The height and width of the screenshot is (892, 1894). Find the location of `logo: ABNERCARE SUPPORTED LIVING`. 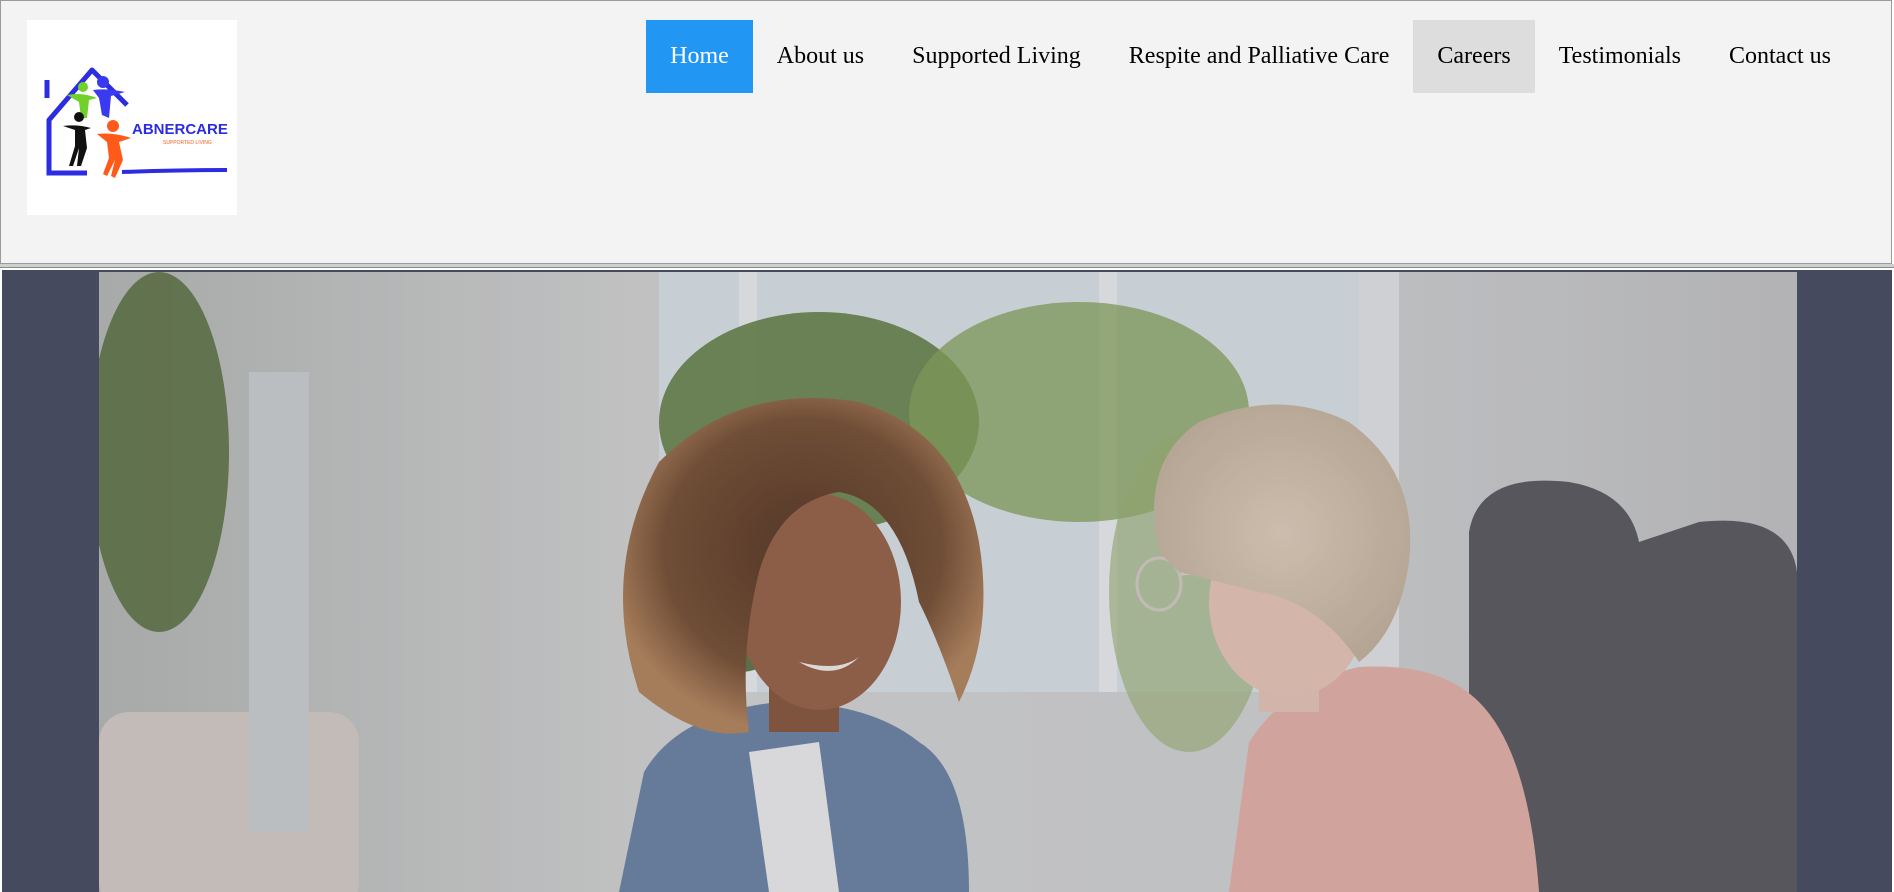

logo: ABNERCARE SUPPORTED LIVING is located at coordinates (132, 117).